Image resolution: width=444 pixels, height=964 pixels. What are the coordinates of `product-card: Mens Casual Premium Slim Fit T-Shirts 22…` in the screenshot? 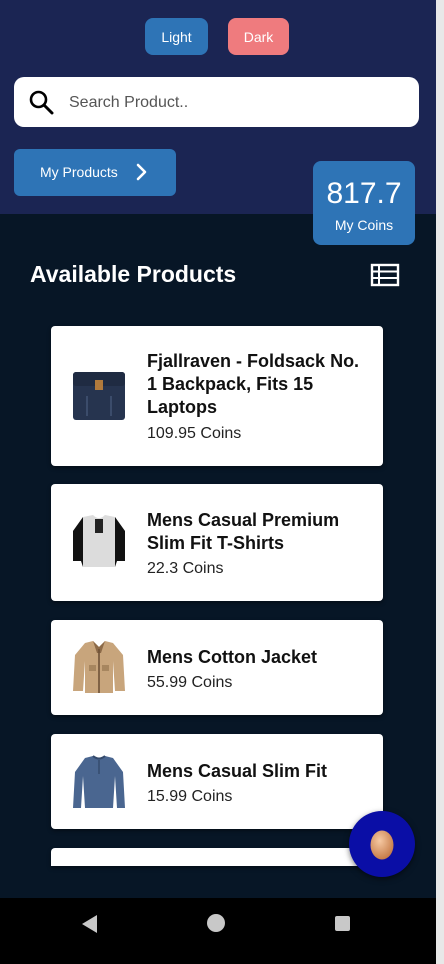 It's located at (217, 542).